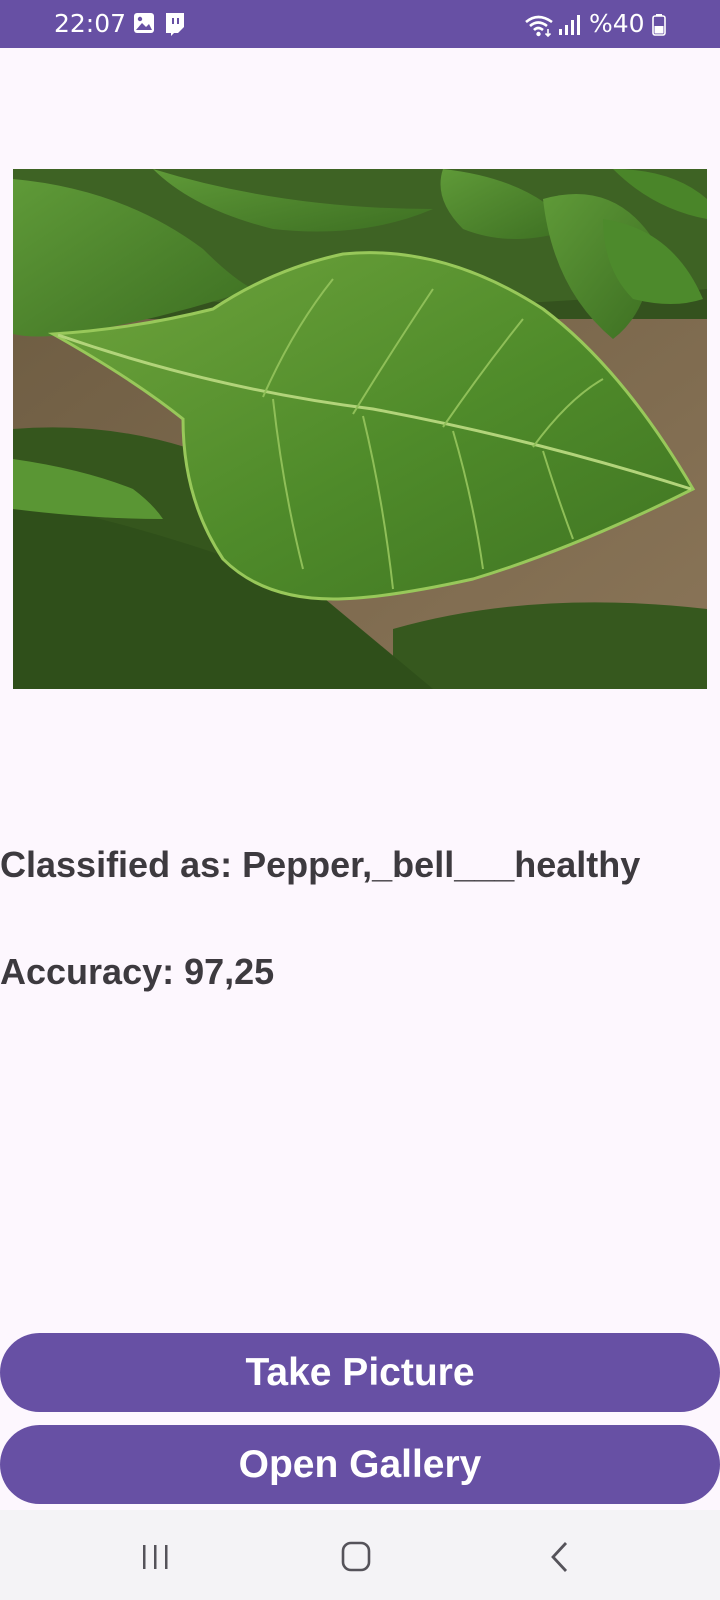 Image resolution: width=720 pixels, height=1600 pixels. Describe the element at coordinates (561, 1558) in the screenshot. I see `back-icon` at that location.